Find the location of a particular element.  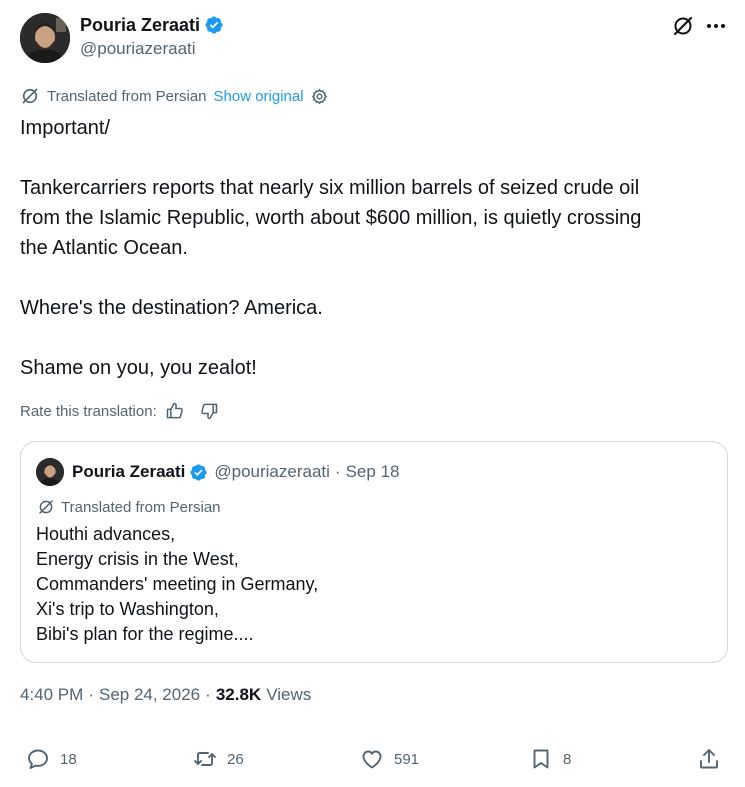

author-avatar is located at coordinates (45, 38).